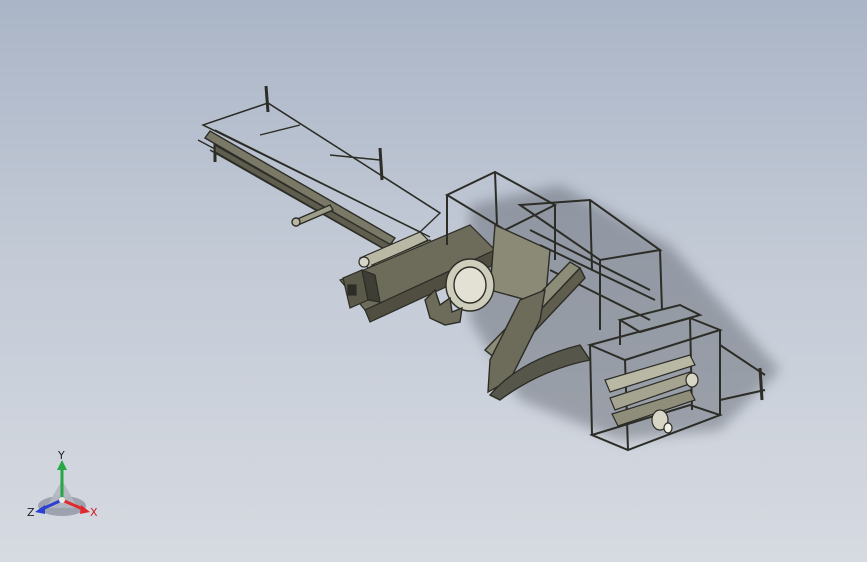  I want to click on infeed-rail-frame, so click(319, 172).